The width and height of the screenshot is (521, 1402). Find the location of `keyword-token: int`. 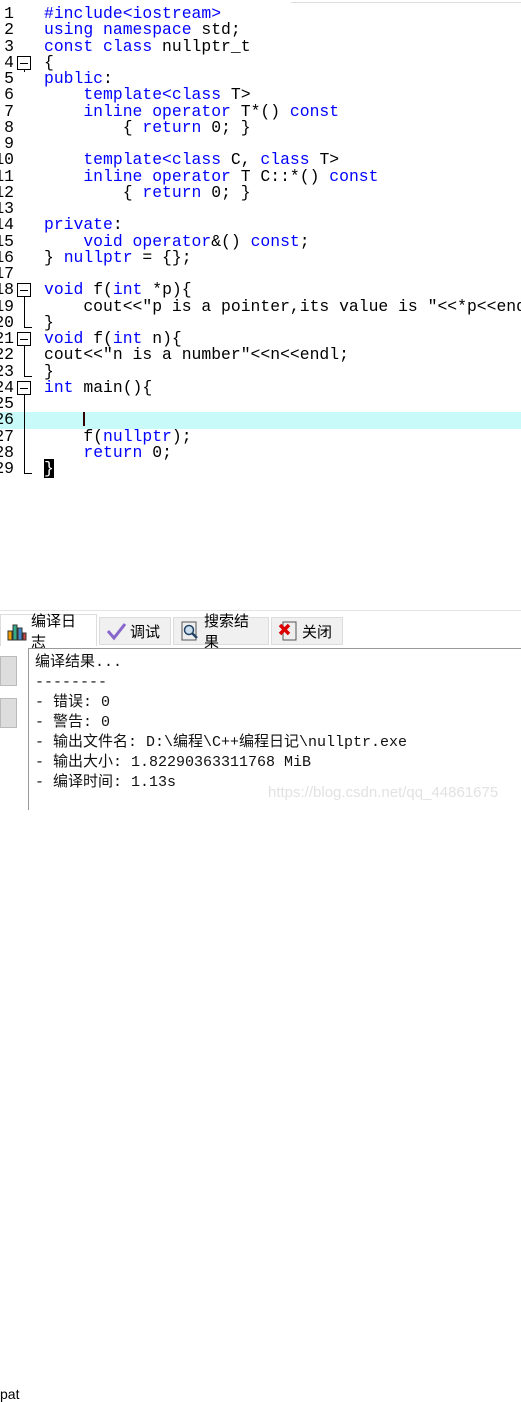

keyword-token: int is located at coordinates (59, 387).